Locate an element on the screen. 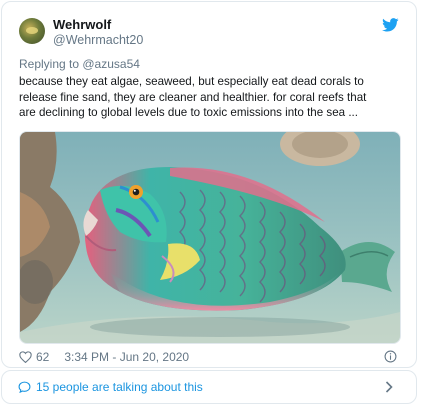  author-avatar is located at coordinates (32, 31).